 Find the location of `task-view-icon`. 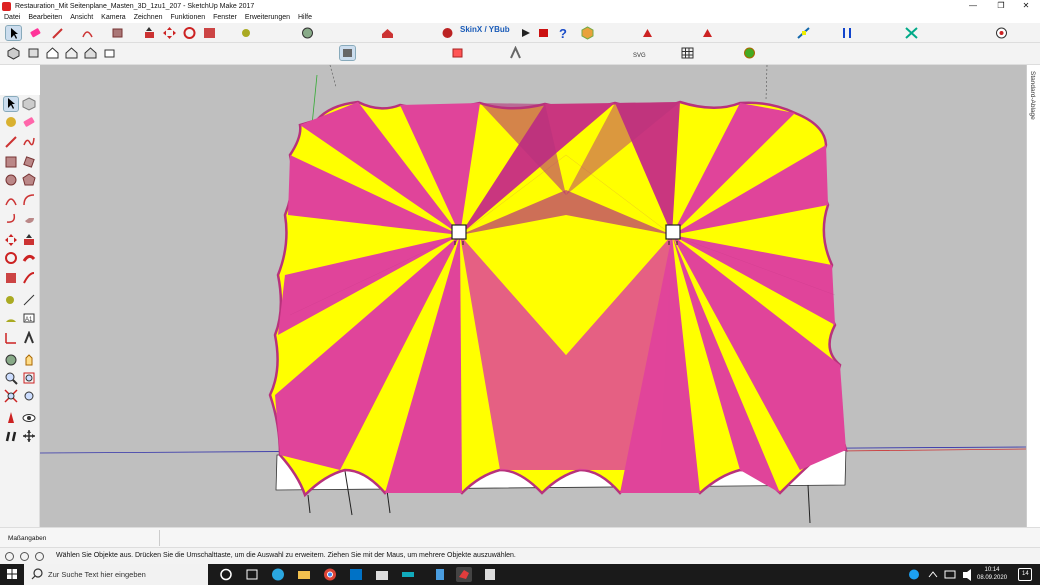

task-view-icon is located at coordinates (252, 574).